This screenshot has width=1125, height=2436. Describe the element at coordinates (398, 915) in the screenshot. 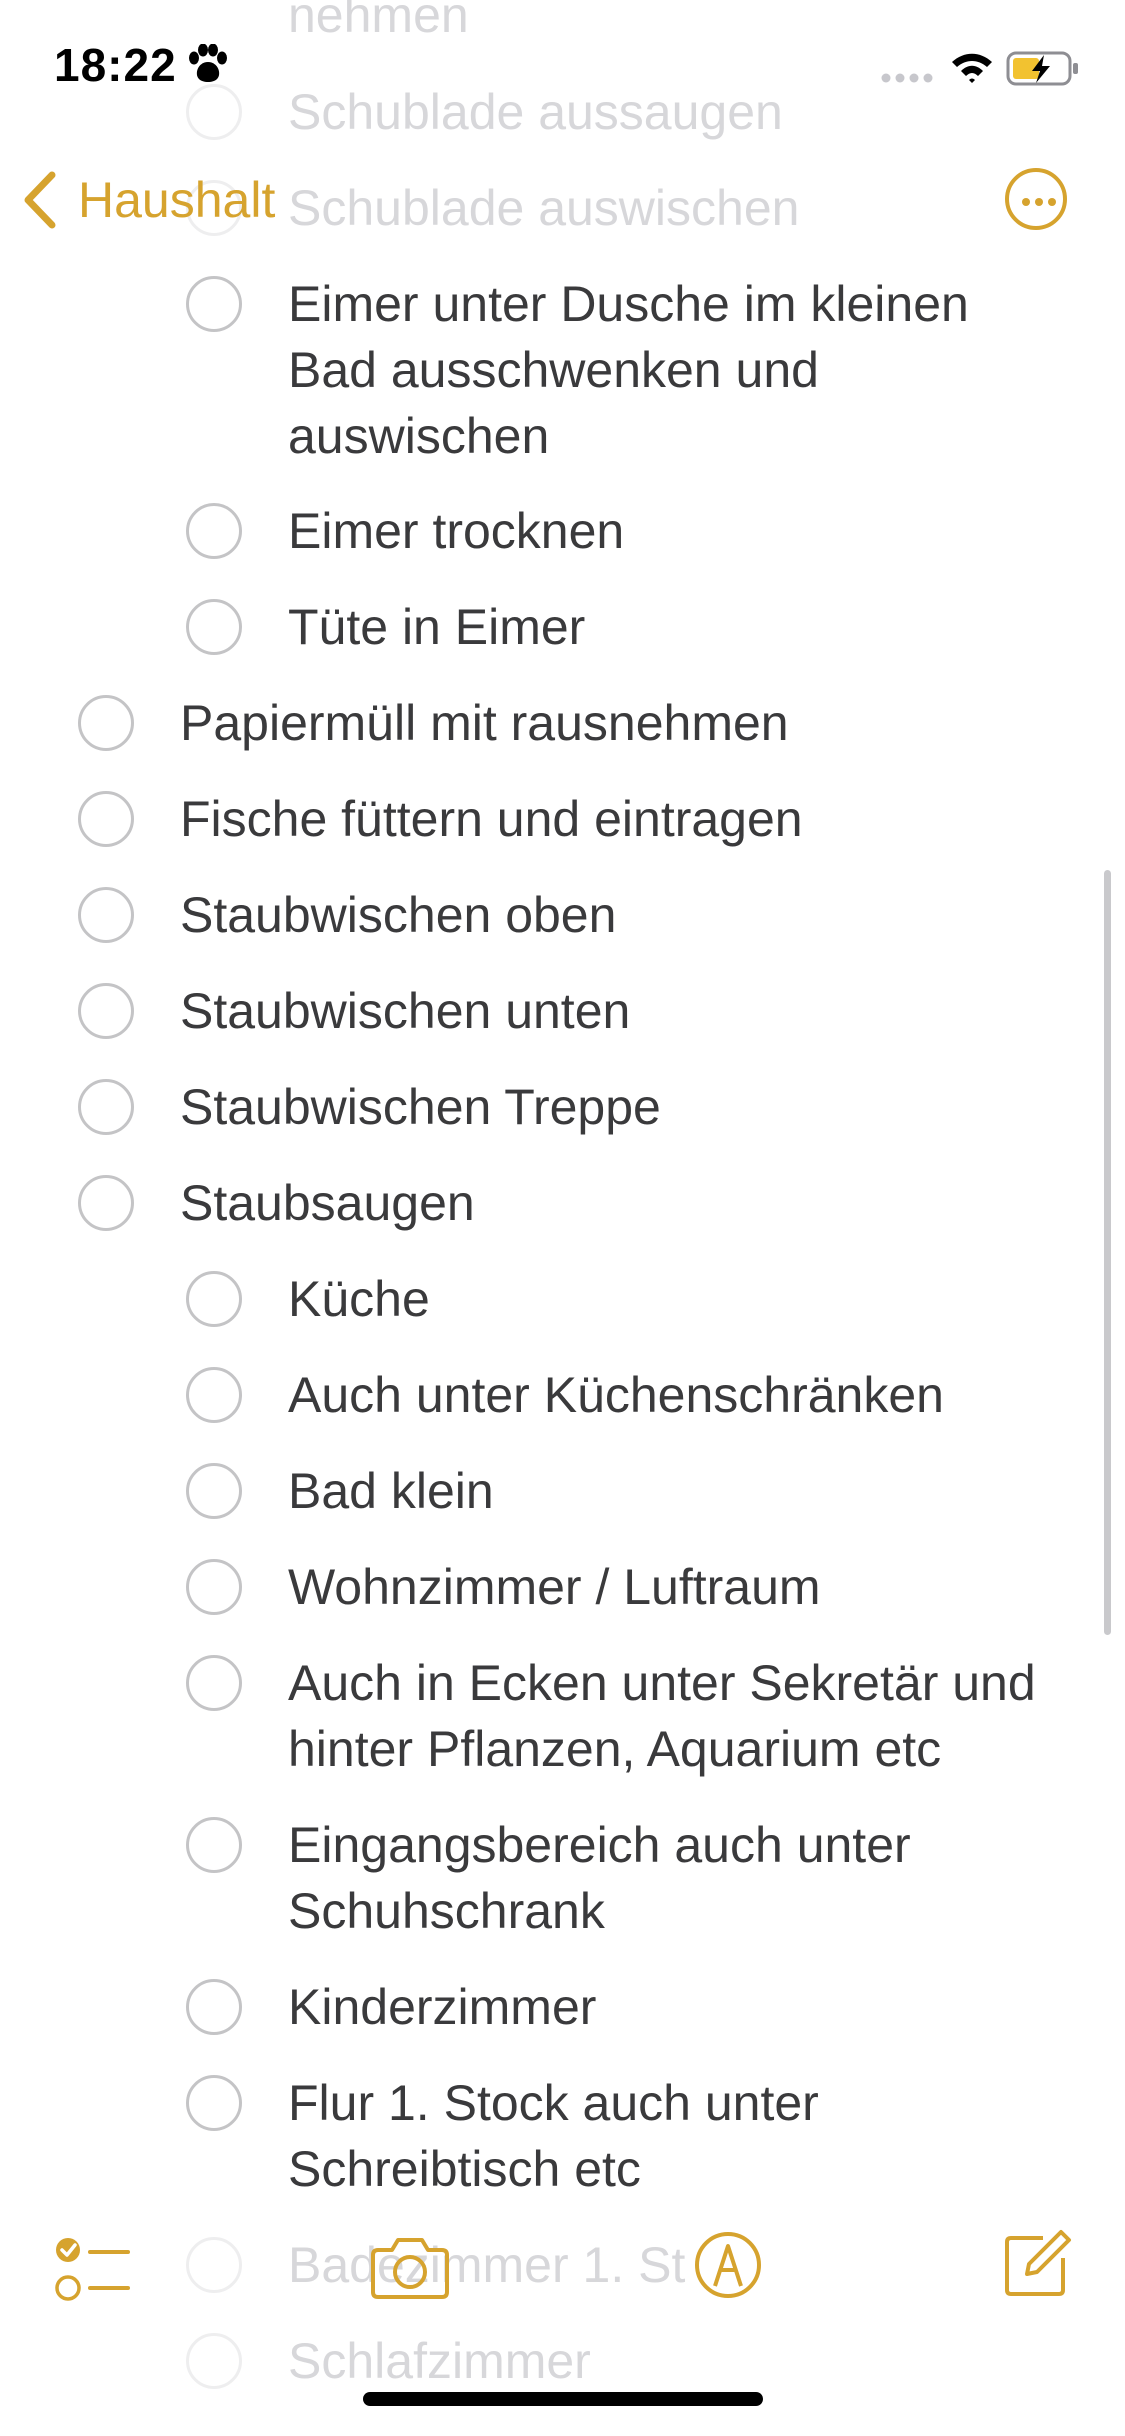

I see `list-item-text: Staubwischen oben` at that location.